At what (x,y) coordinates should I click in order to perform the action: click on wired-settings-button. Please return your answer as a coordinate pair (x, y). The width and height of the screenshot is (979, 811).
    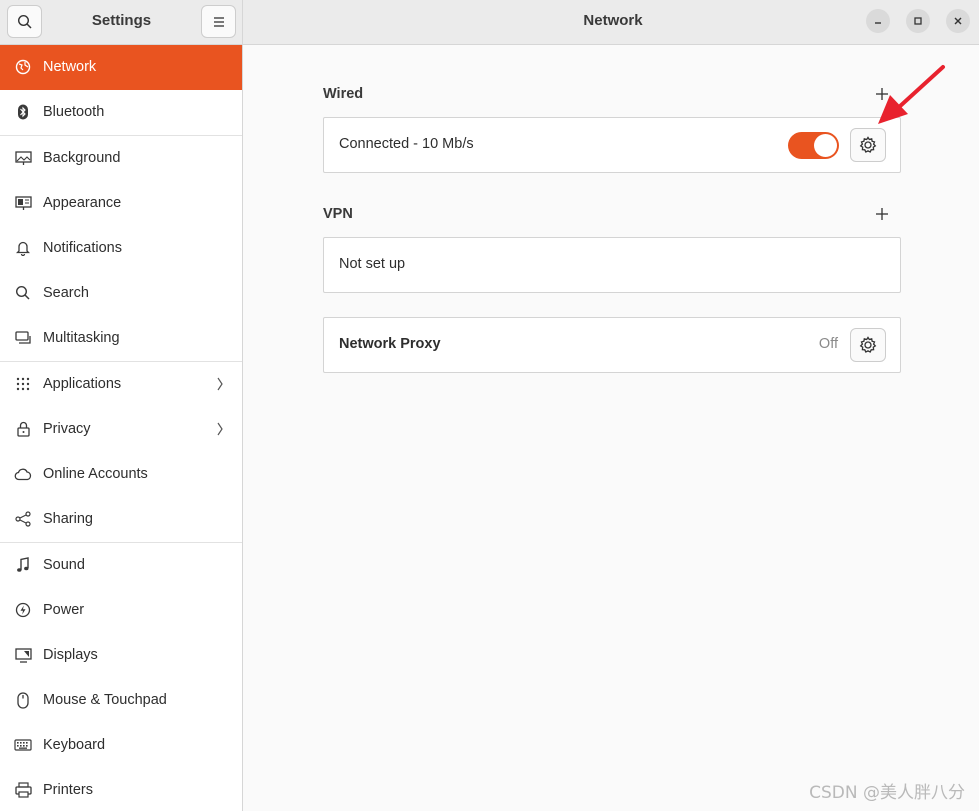
    Looking at the image, I should click on (868, 145).